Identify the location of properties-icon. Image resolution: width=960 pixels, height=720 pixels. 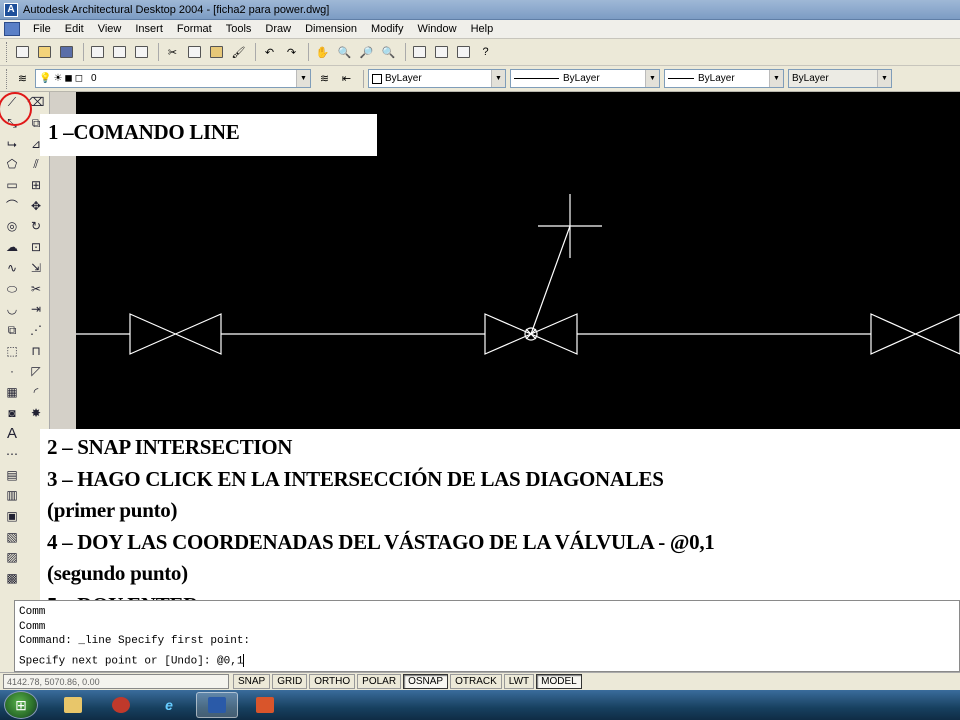
(419, 52).